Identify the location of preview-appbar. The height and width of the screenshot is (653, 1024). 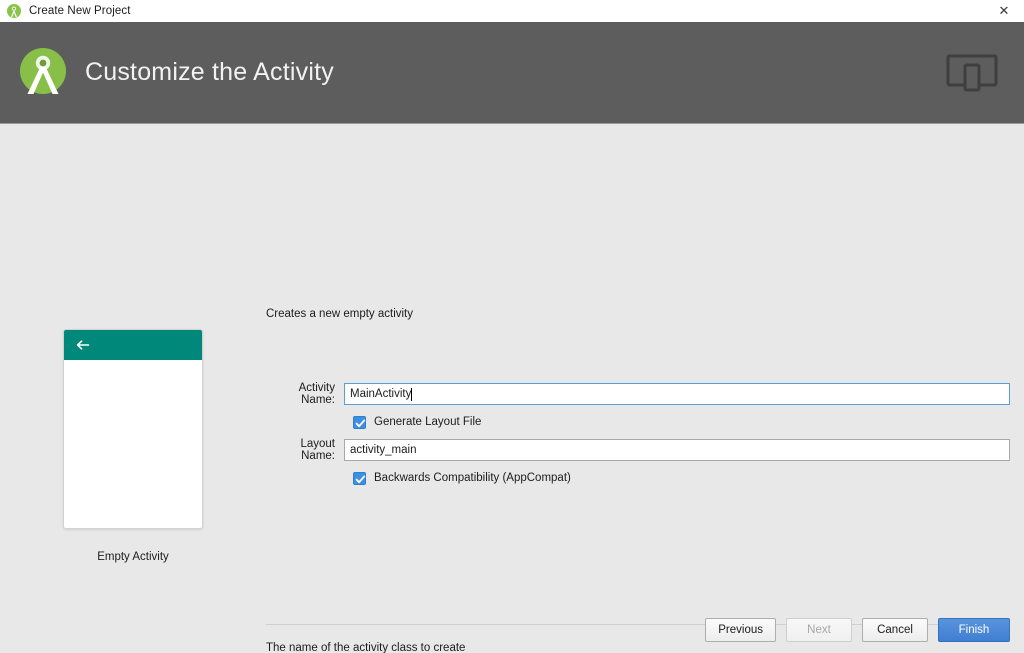
(133, 345).